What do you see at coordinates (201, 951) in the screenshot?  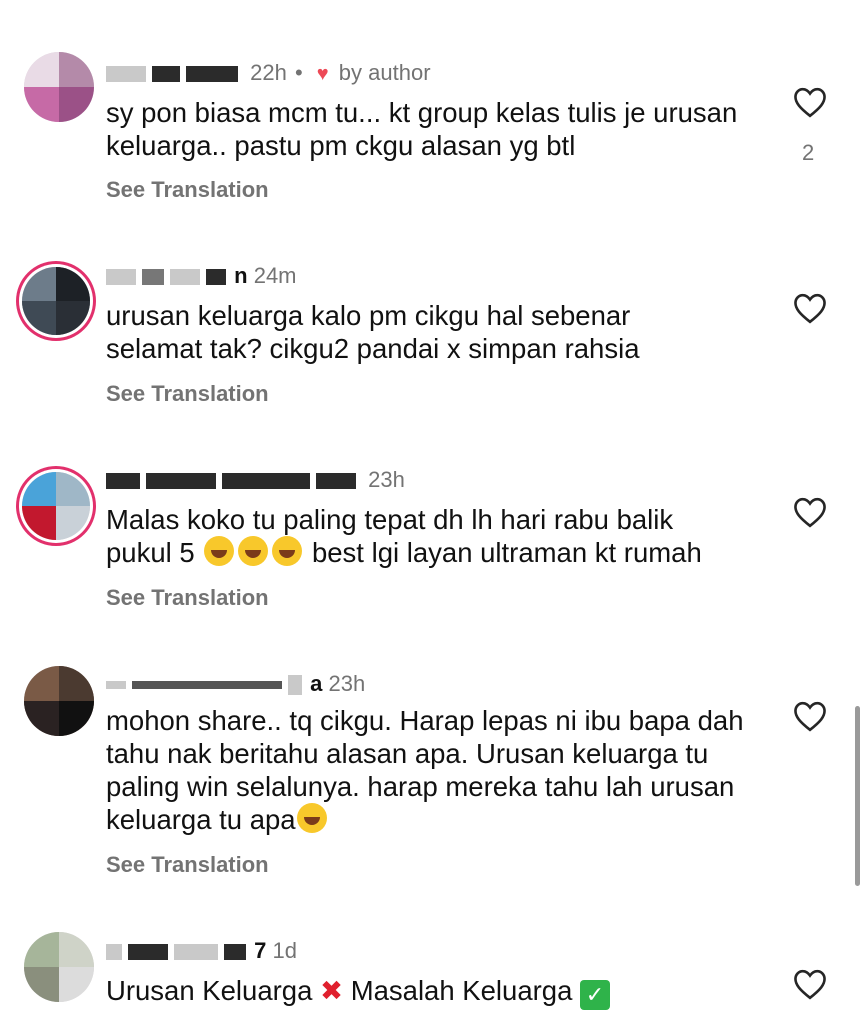 I see `comment-meta: 7 1d` at bounding box center [201, 951].